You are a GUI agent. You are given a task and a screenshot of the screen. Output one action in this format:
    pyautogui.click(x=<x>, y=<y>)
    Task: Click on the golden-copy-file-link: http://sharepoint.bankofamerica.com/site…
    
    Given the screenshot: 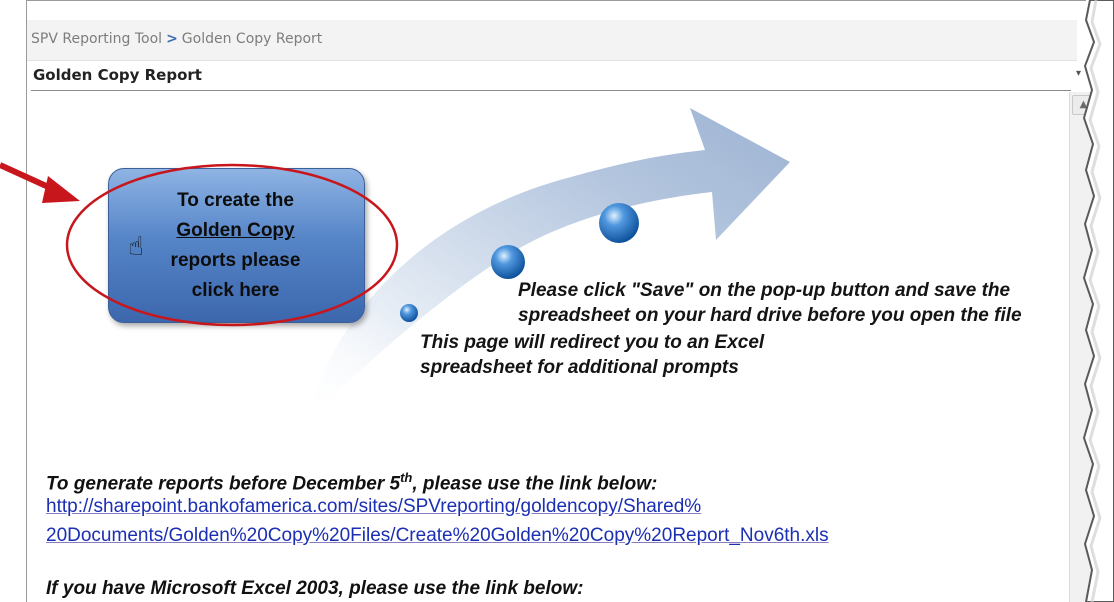 What is the action you would take?
    pyautogui.click(x=526, y=521)
    